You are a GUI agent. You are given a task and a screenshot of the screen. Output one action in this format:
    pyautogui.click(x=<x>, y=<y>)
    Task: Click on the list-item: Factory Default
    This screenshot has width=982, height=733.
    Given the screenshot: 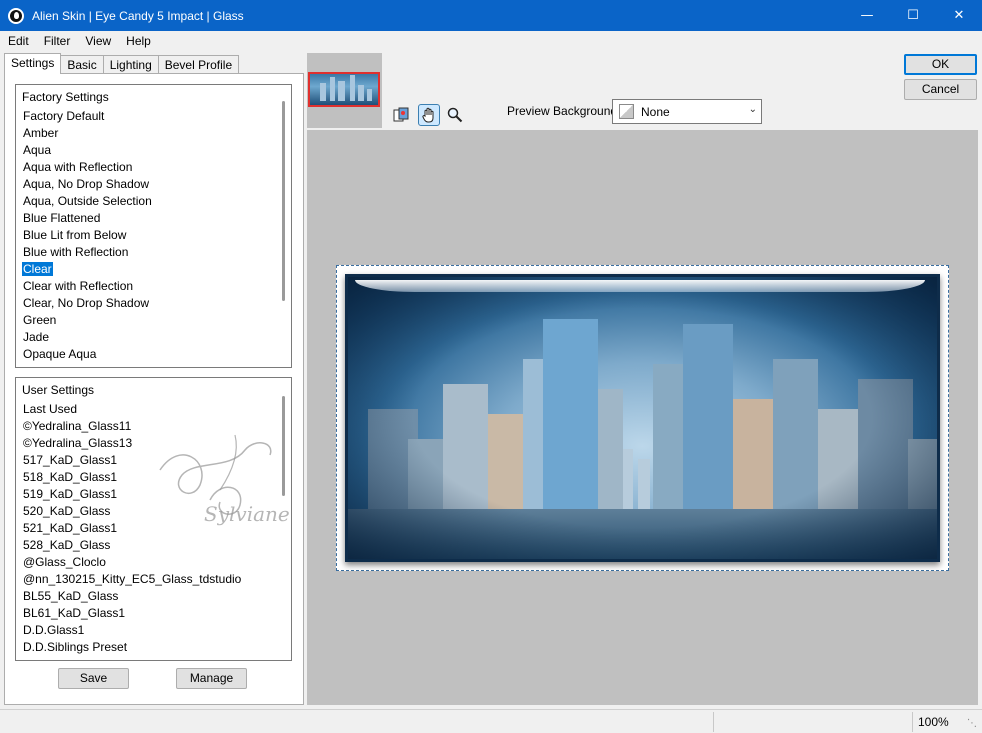 What is the action you would take?
    pyautogui.click(x=153, y=116)
    